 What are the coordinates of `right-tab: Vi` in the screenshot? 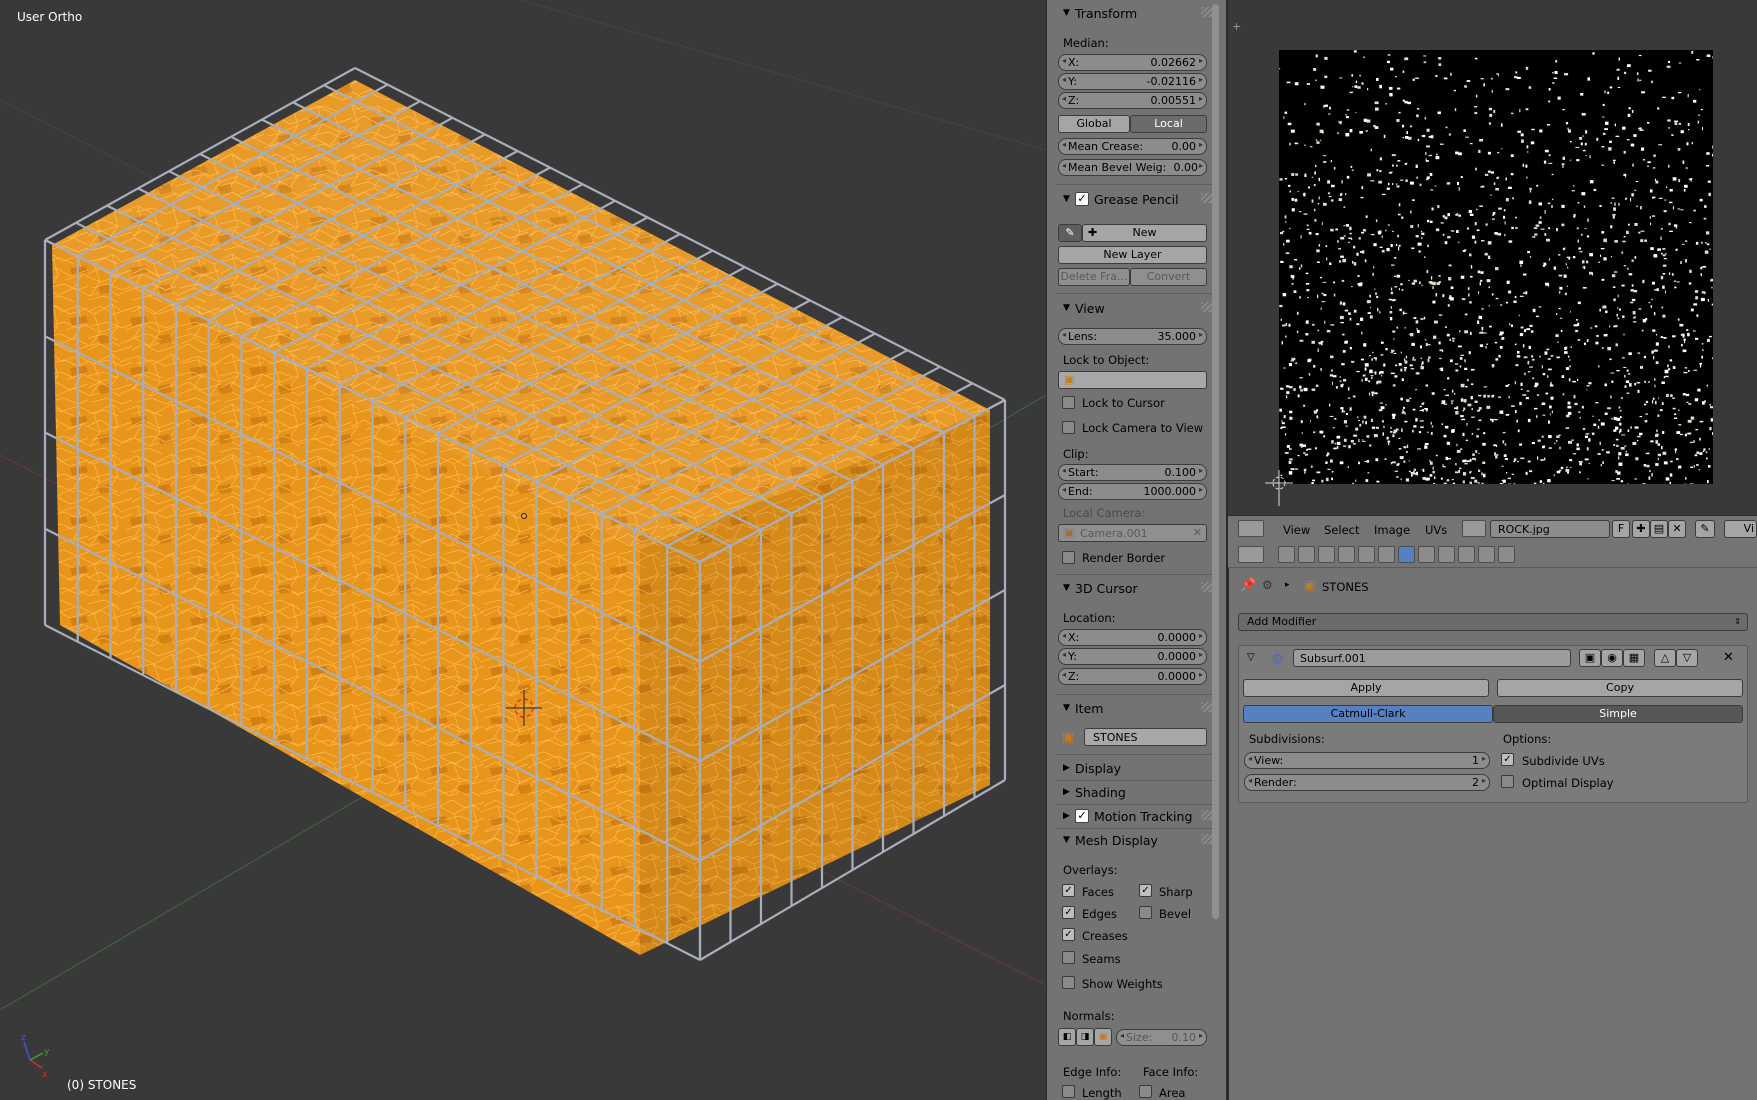 It's located at (1740, 529).